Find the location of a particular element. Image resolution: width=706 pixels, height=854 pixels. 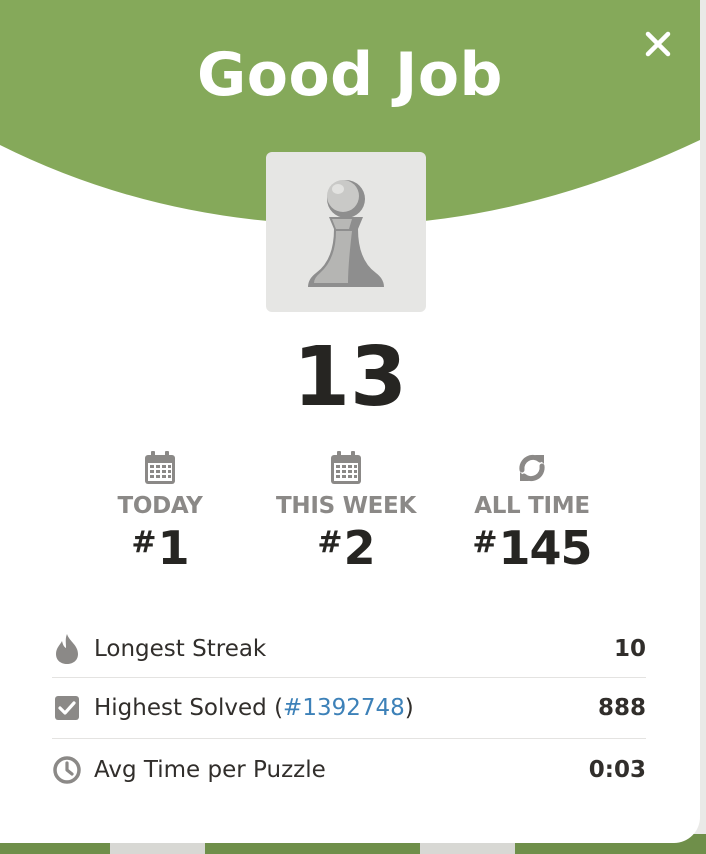

clock-icon is located at coordinates (67, 769).